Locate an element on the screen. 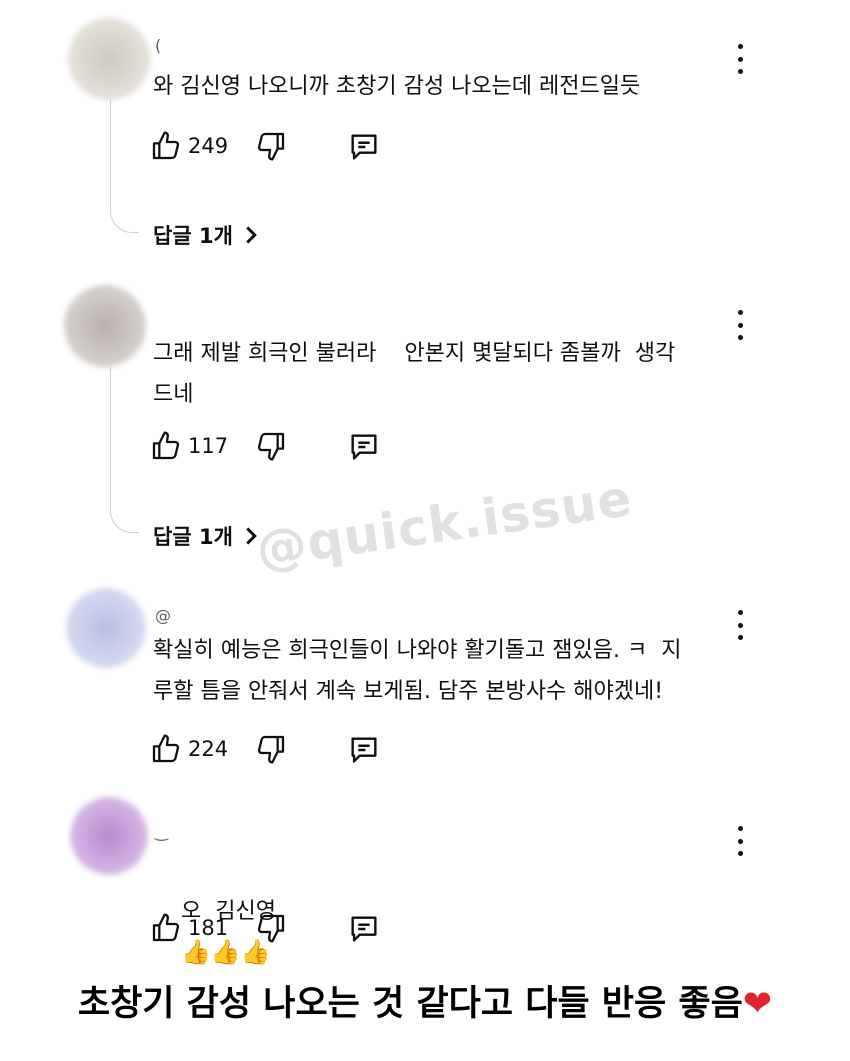 The image size is (850, 1061). like-button: 249 is located at coordinates (189, 146).